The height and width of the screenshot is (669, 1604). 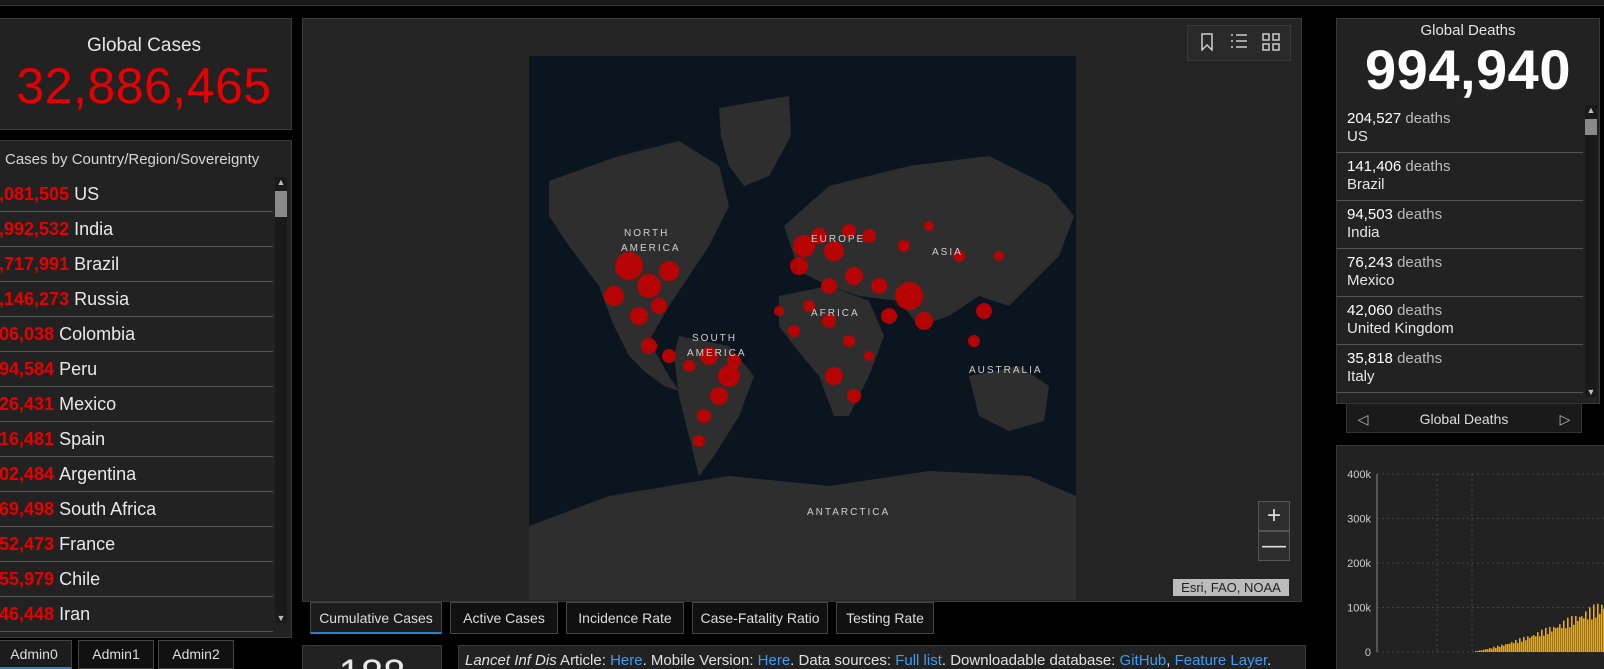 What do you see at coordinates (136, 474) in the screenshot?
I see `country-row: 702,484Argentina` at bounding box center [136, 474].